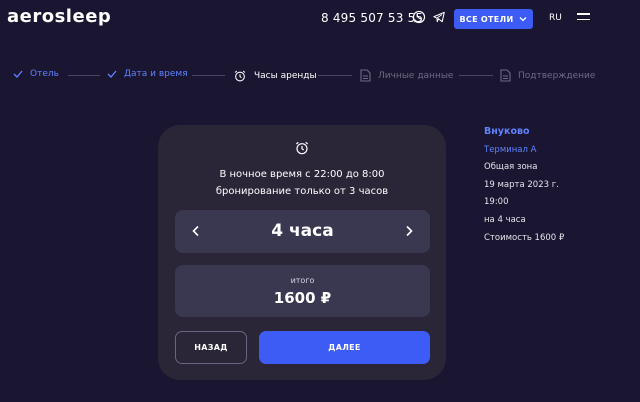 The height and width of the screenshot is (402, 640). What do you see at coordinates (521, 184) in the screenshot?
I see `summary-date: 19 марта 2023 г.` at bounding box center [521, 184].